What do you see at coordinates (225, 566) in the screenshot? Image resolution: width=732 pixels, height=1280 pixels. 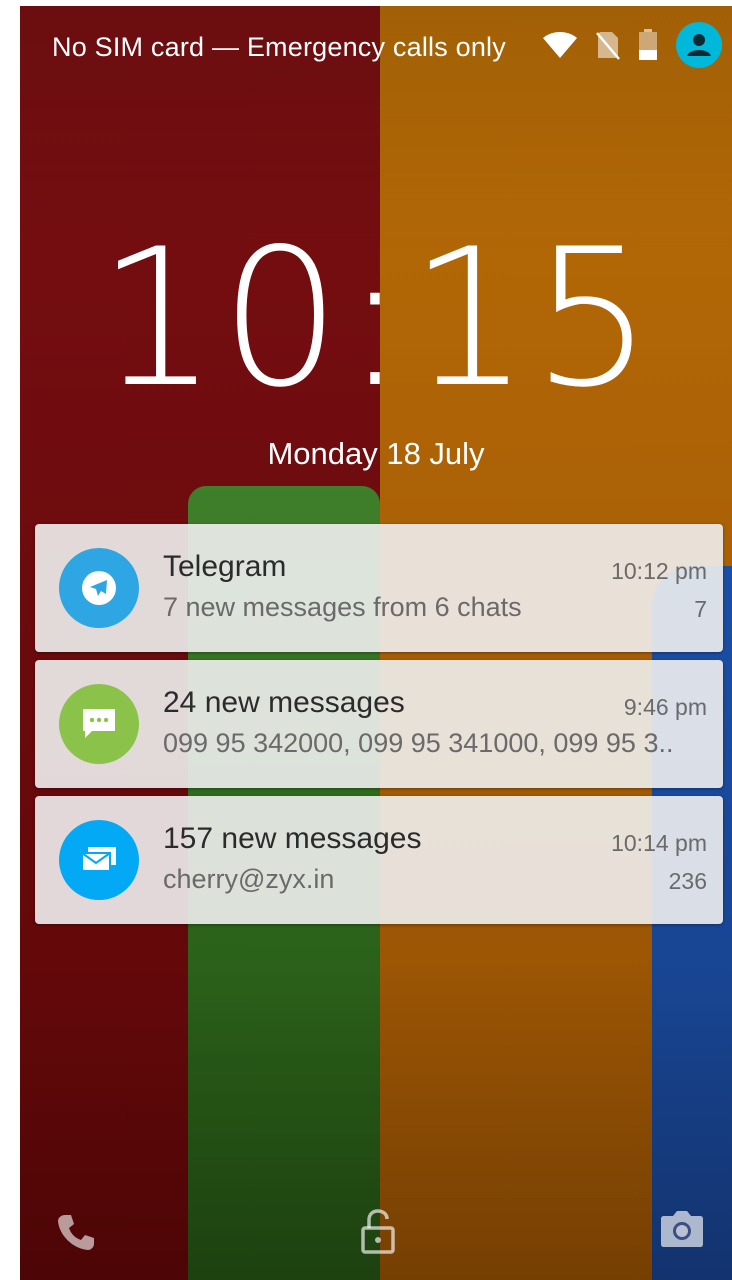 I see `notification-title: Telegram` at bounding box center [225, 566].